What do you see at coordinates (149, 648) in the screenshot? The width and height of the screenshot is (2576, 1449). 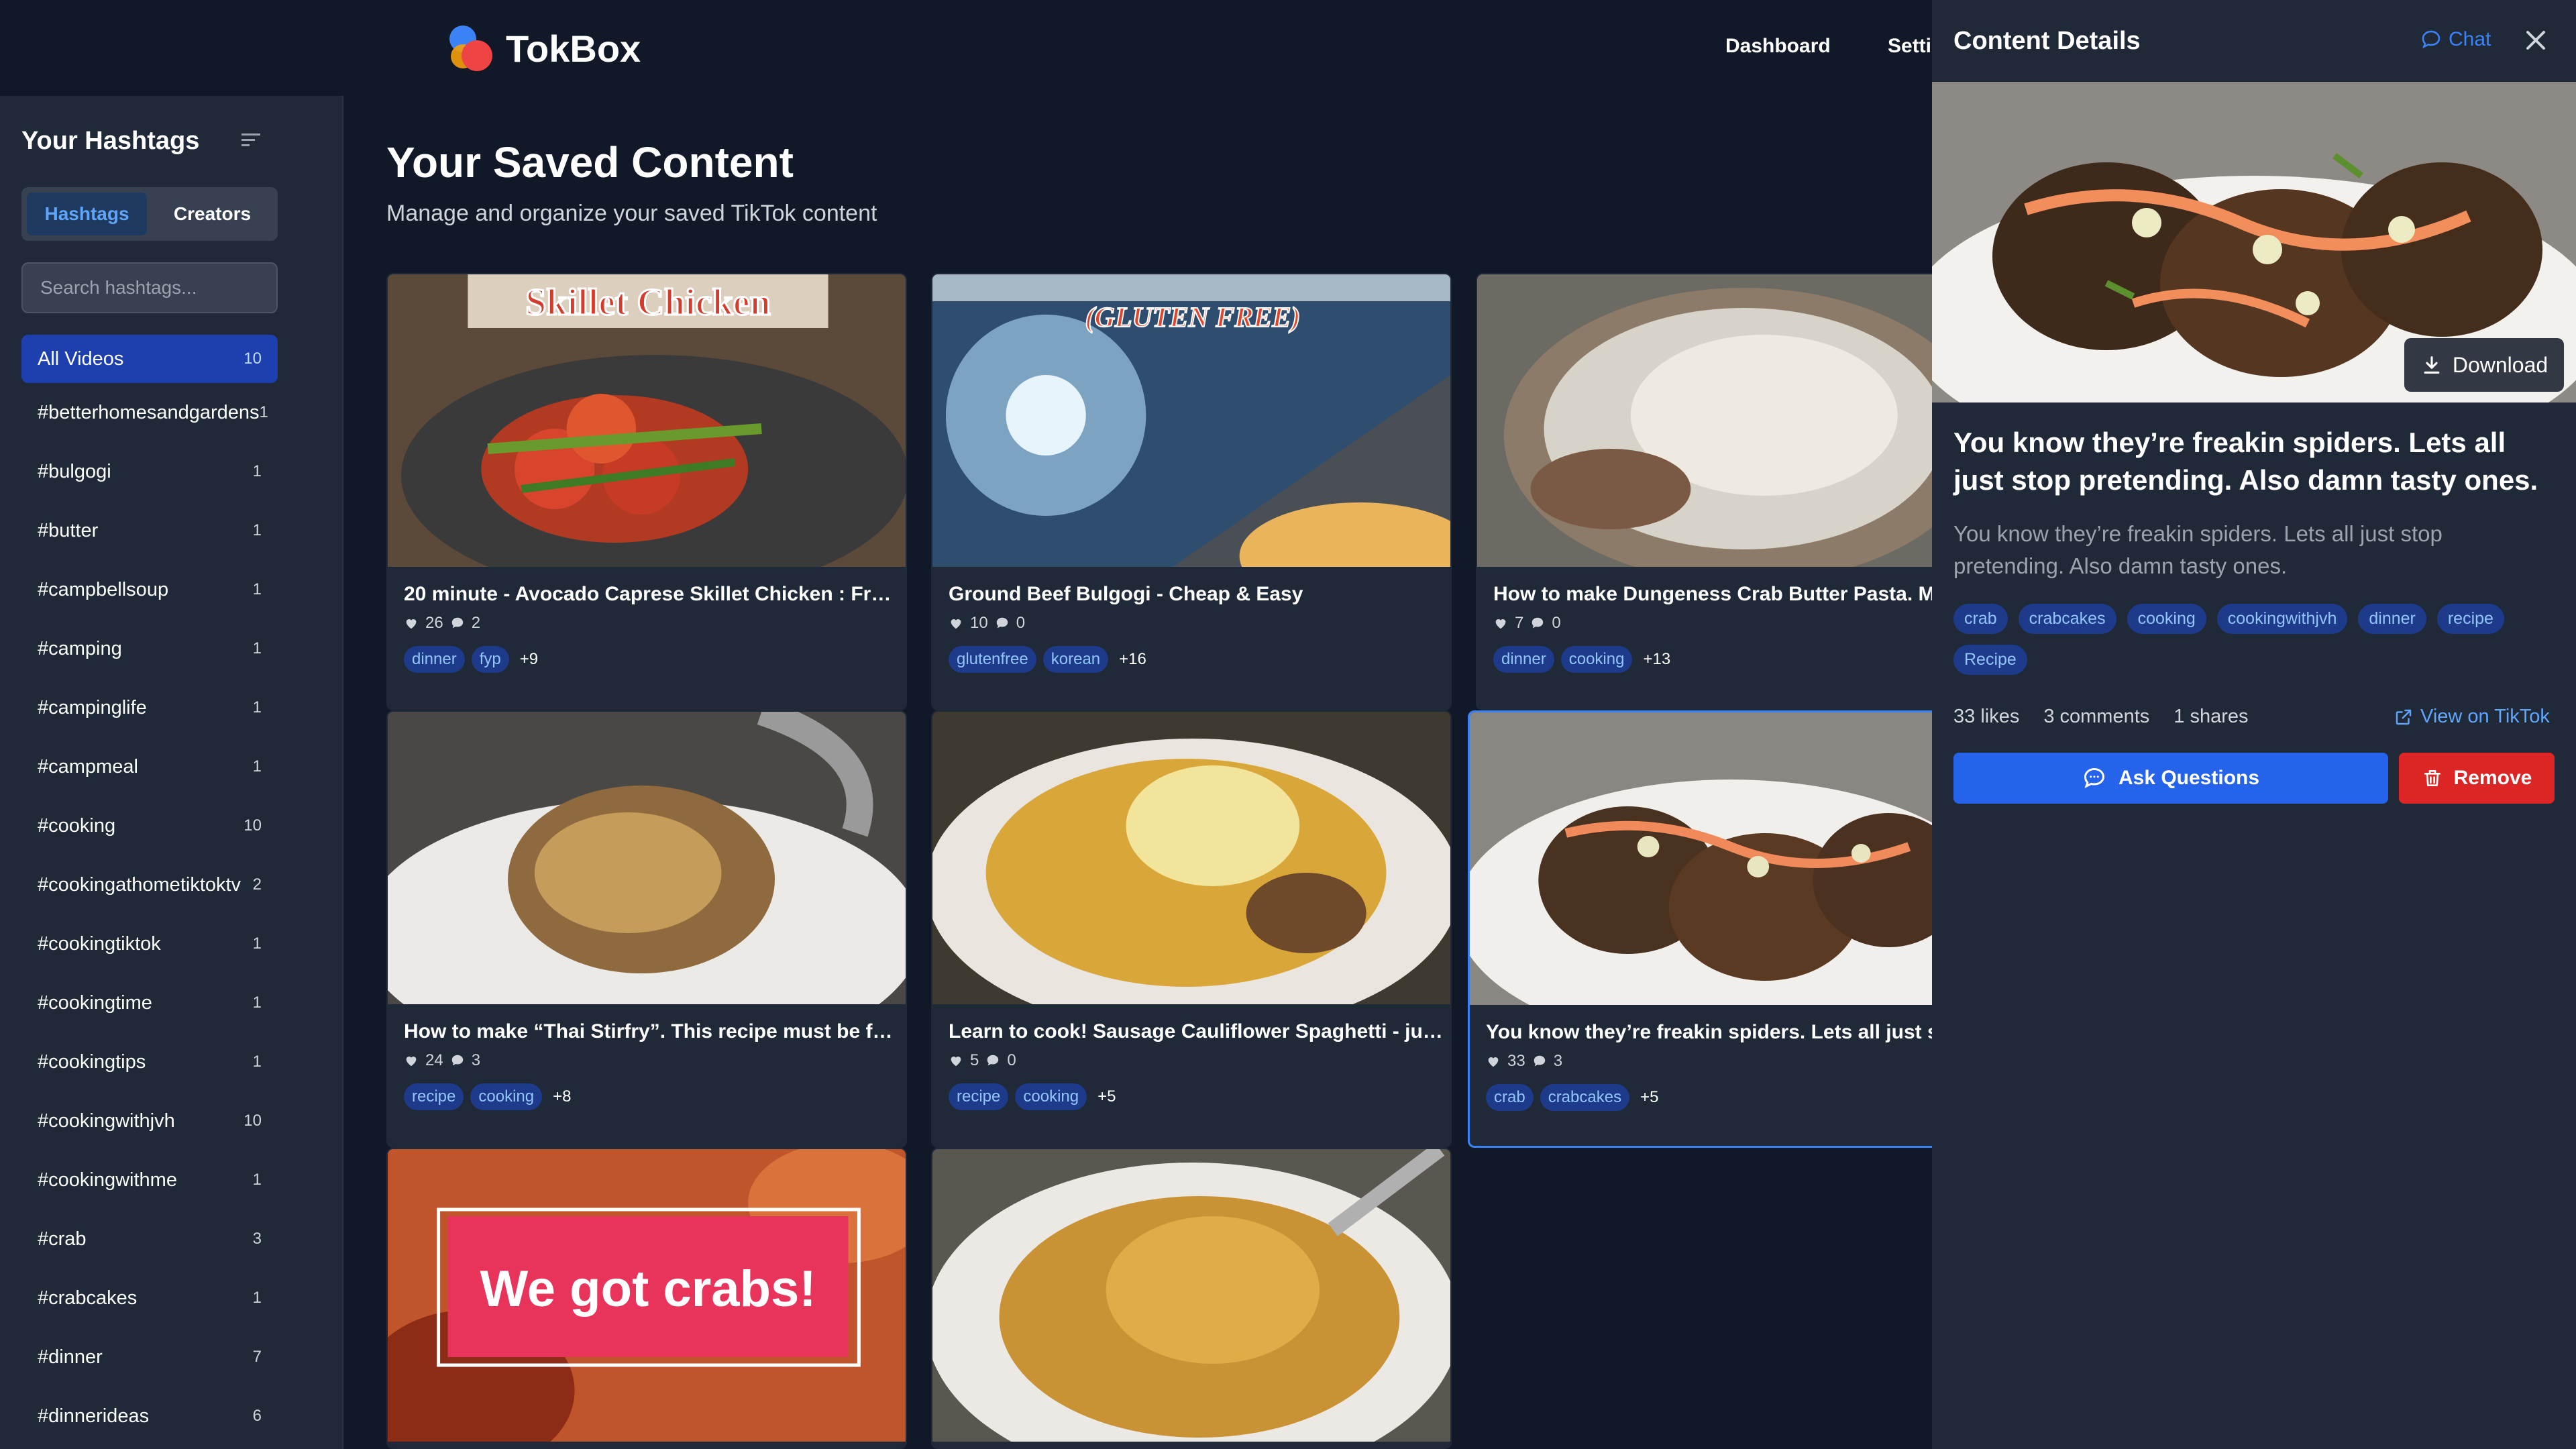 I see `sidebar-item-hashtag: #camping 1` at bounding box center [149, 648].